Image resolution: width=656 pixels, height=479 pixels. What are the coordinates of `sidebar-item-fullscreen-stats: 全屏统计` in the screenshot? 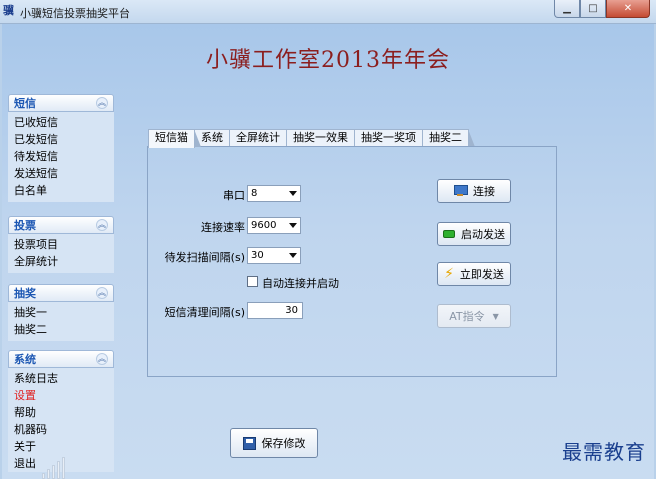 It's located at (64, 261).